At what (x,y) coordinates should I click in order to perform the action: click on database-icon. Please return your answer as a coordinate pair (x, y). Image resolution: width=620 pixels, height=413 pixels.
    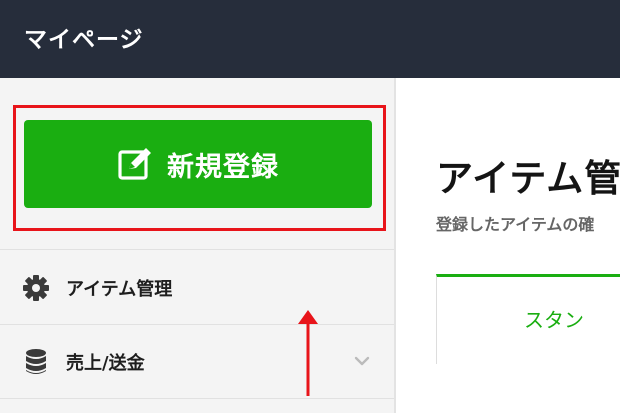
    Looking at the image, I should click on (36, 361).